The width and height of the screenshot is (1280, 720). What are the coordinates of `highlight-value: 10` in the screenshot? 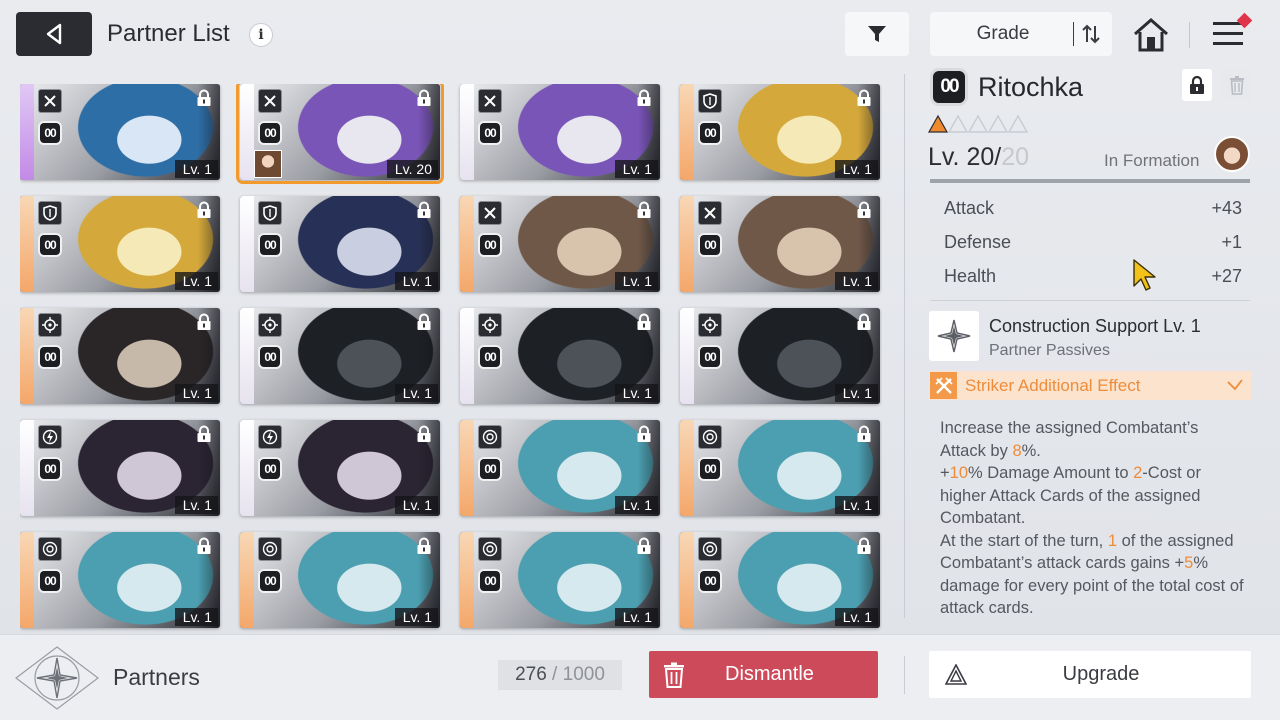 It's located at (958, 473).